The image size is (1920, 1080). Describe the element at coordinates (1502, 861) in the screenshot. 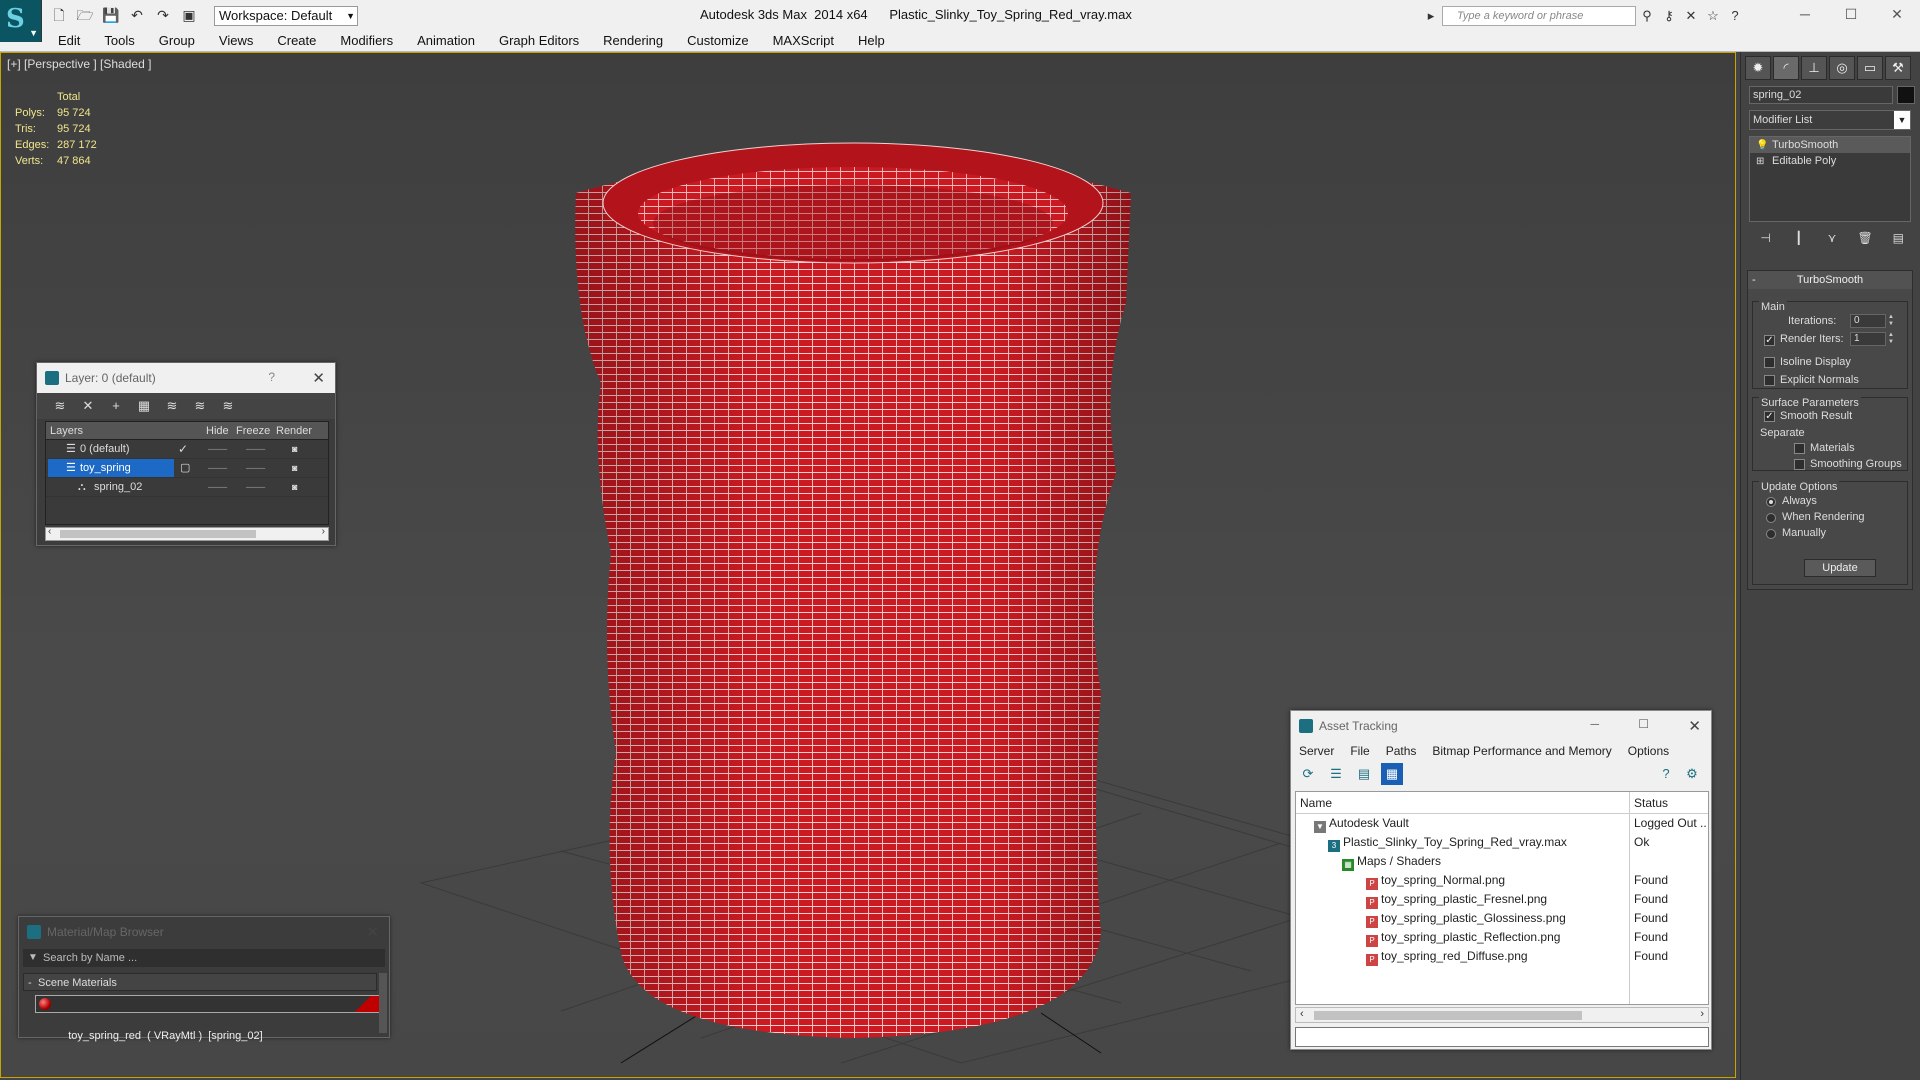

I see `asset-row: ▦ Maps / Shaders` at that location.